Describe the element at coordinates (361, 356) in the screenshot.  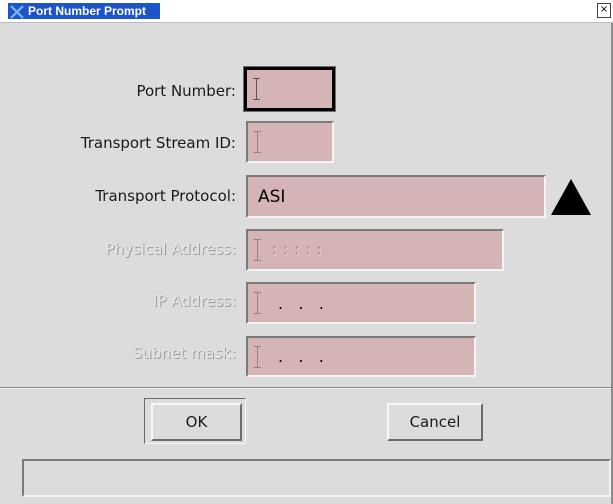
I see `subnet-mask-input: . . .` at that location.